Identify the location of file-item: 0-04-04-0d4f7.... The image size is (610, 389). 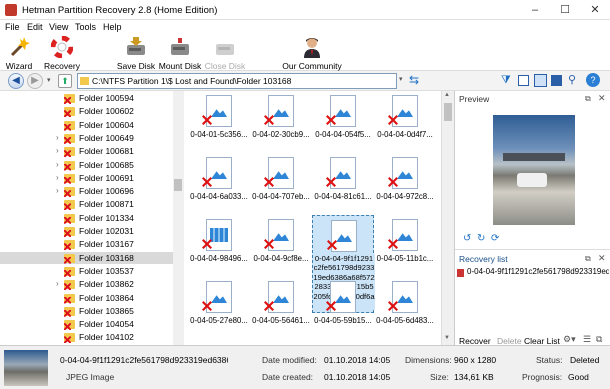
(405, 121).